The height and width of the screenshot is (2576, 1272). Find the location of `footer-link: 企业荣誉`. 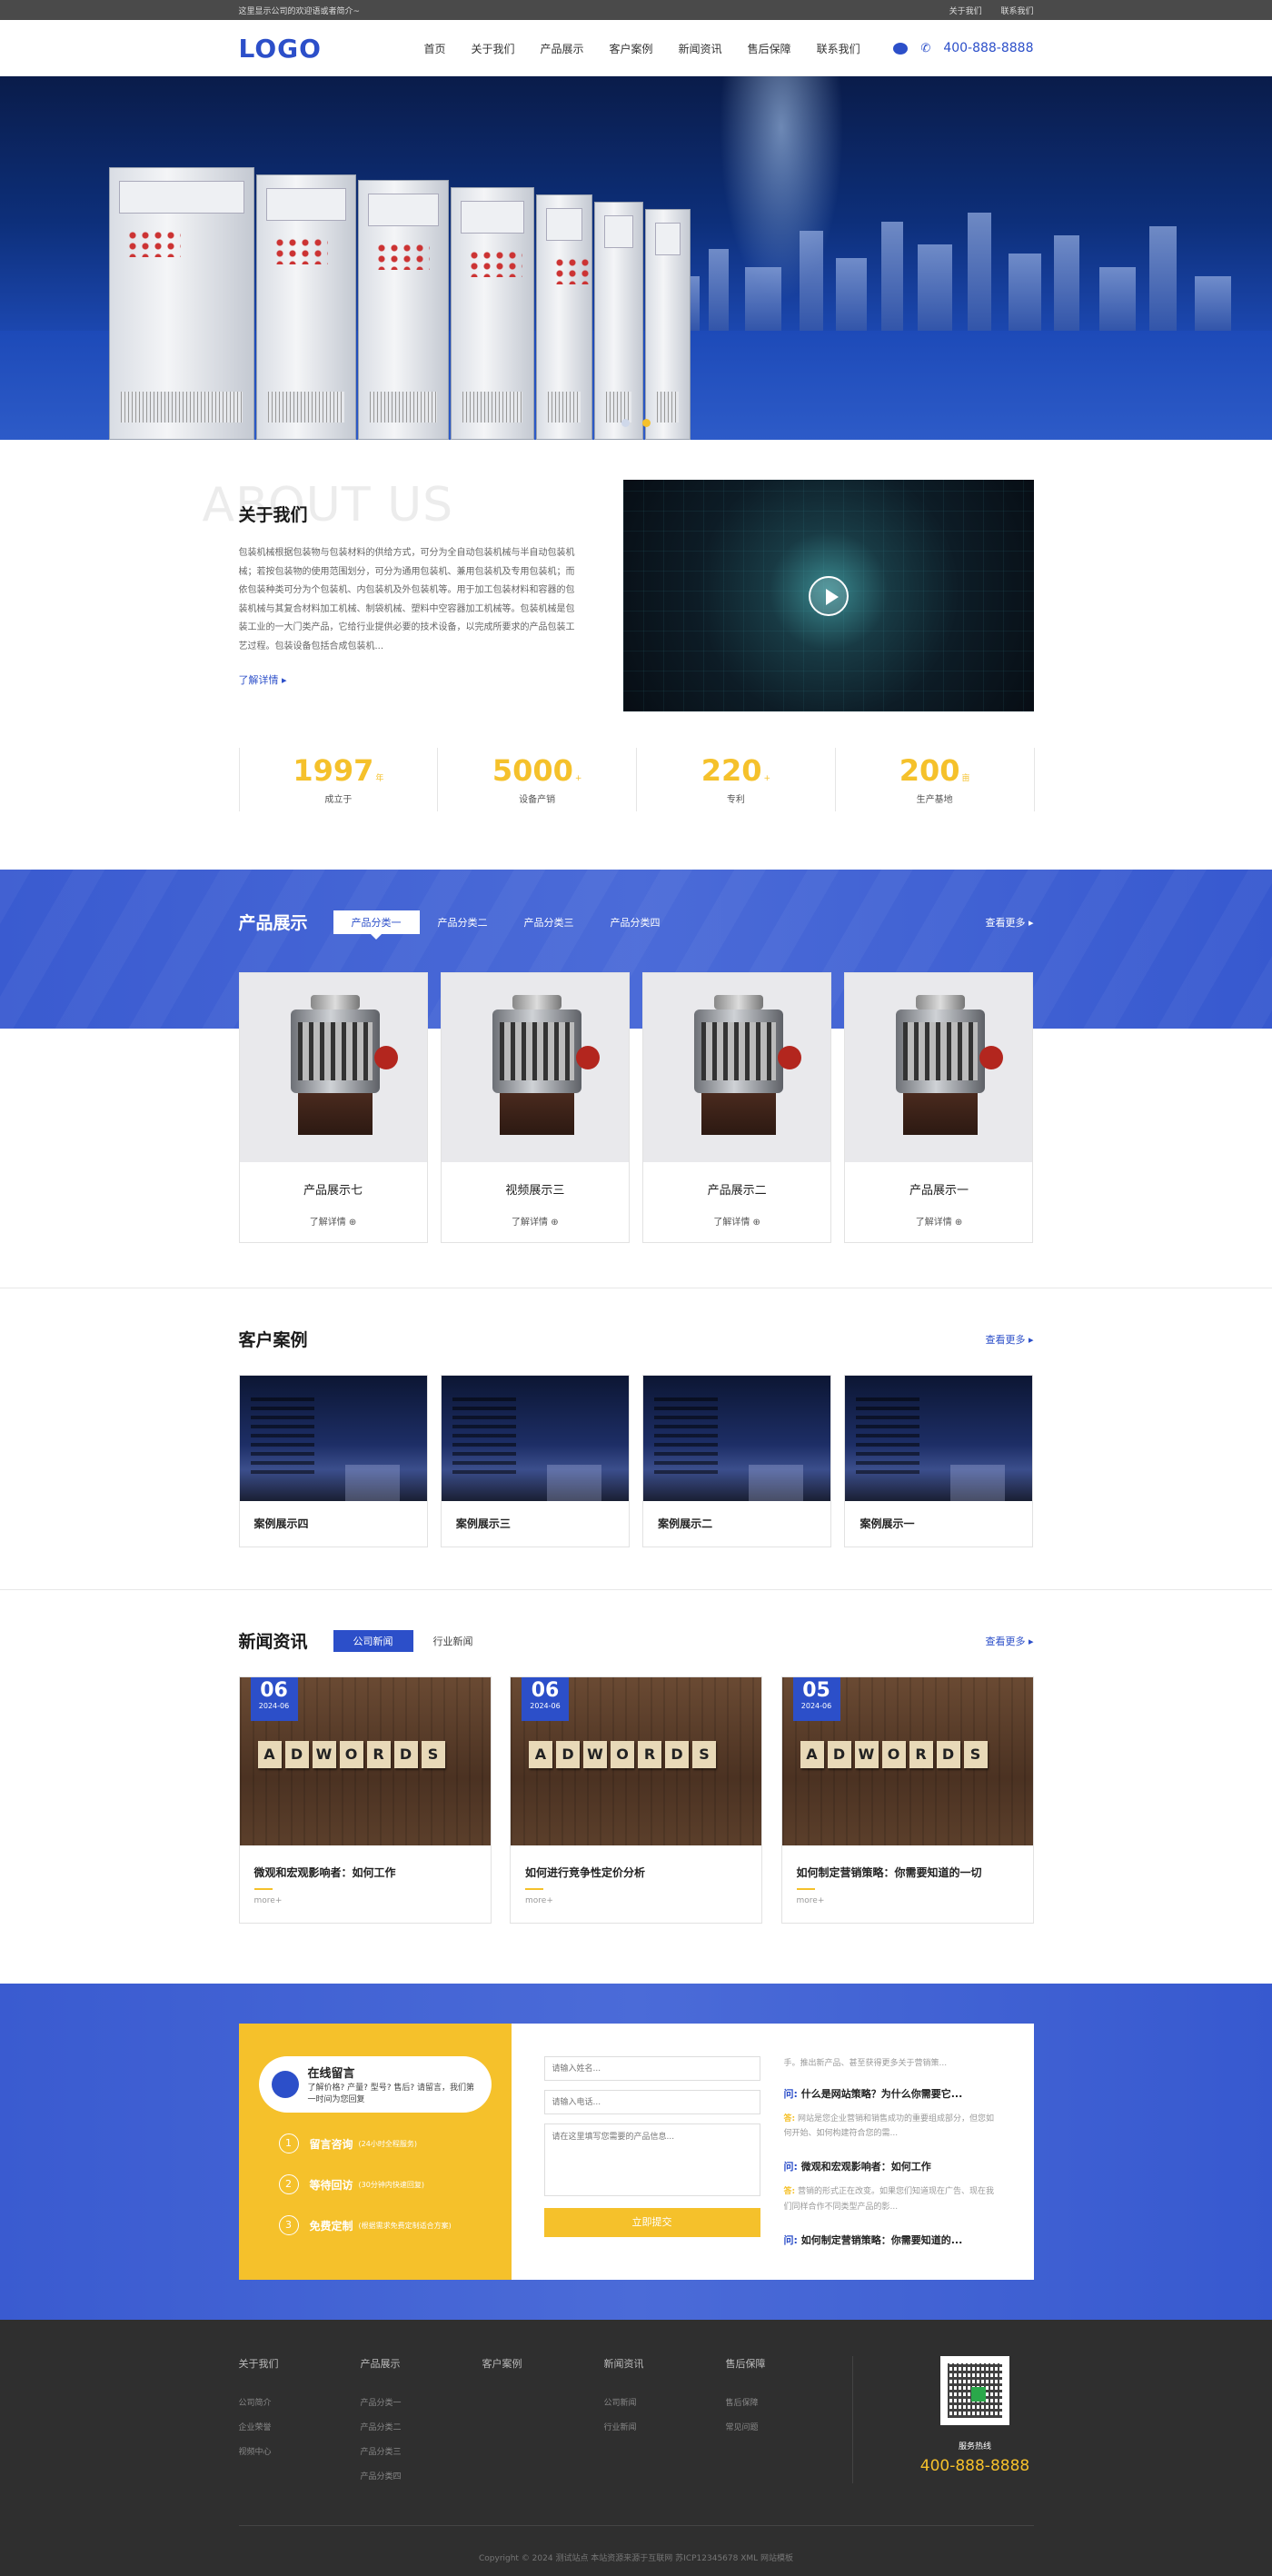

footer-link: 企业荣誉 is located at coordinates (300, 2426).